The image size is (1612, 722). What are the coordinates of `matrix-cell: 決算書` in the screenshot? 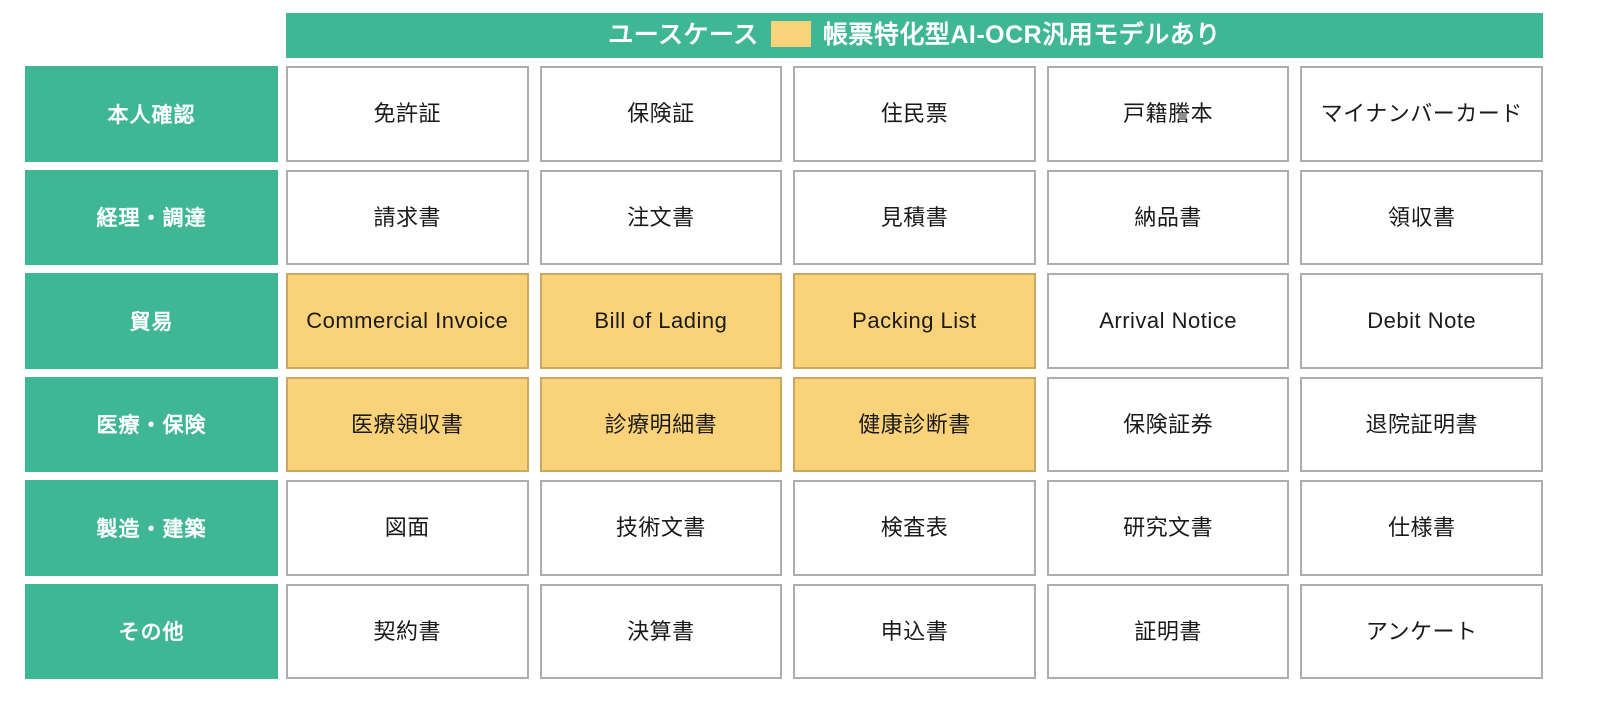 It's located at (661, 631).